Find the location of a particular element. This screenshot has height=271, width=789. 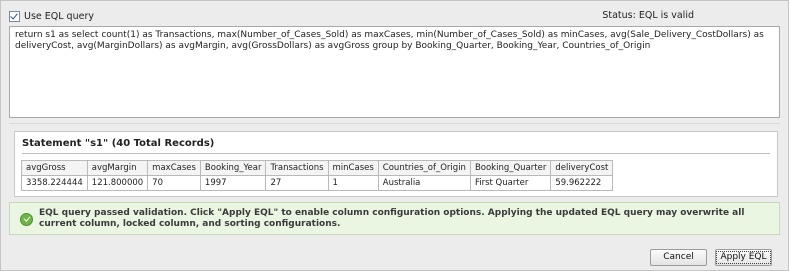

eql-status-text: Status: EQL is valid is located at coordinates (648, 15).